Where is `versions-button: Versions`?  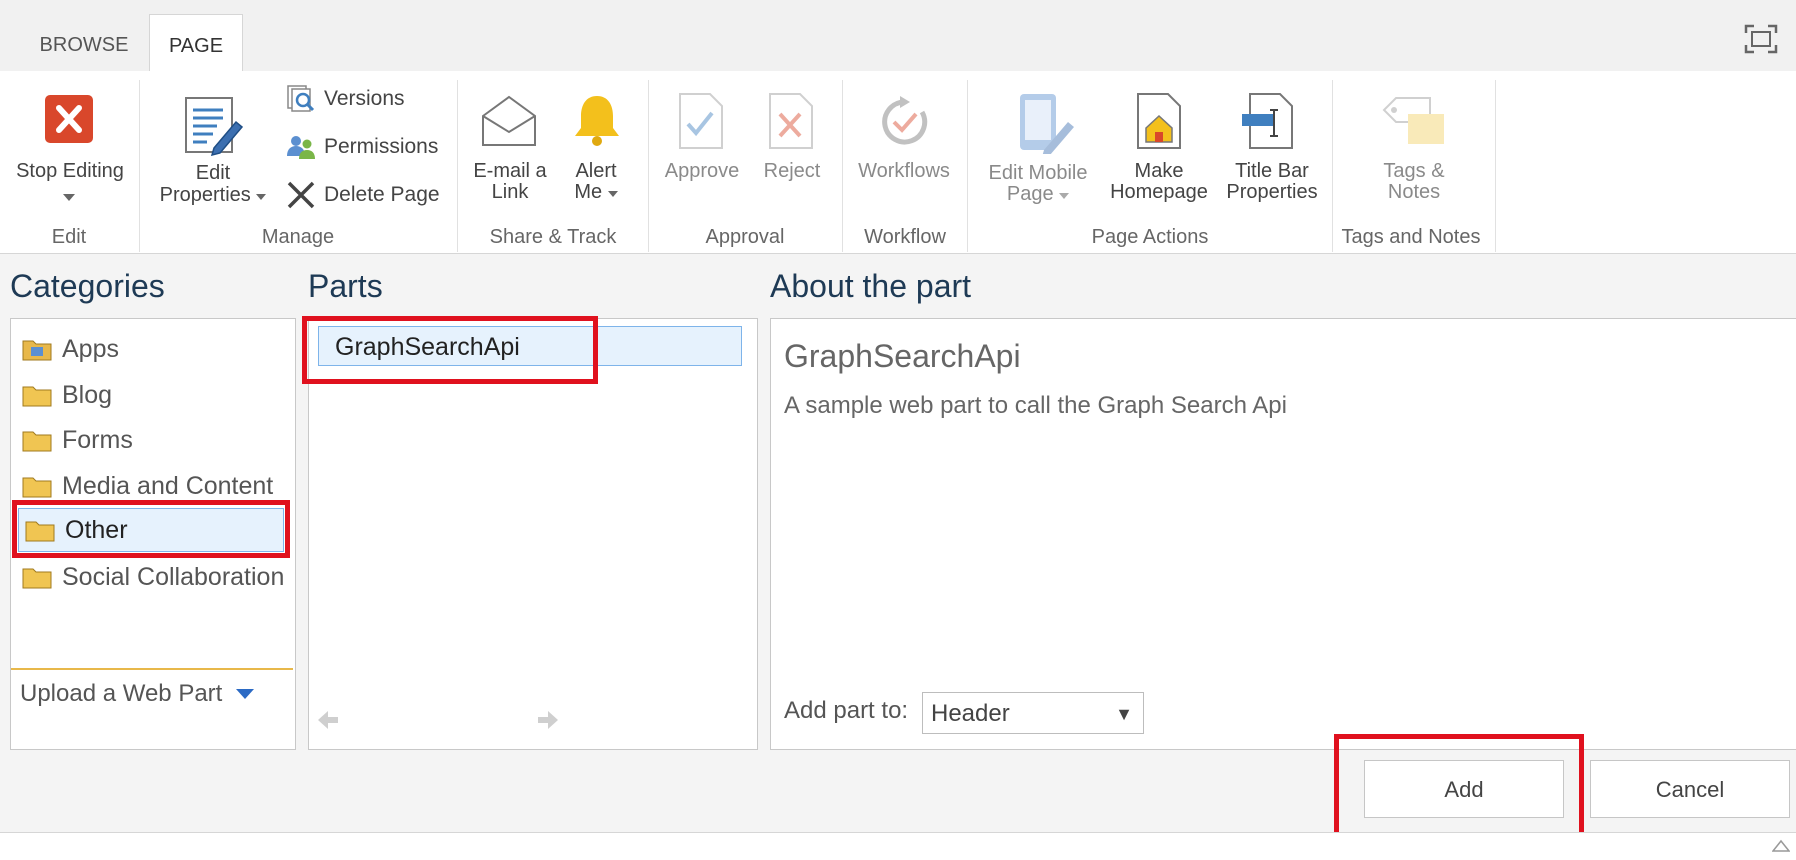
versions-button: Versions is located at coordinates (345, 99).